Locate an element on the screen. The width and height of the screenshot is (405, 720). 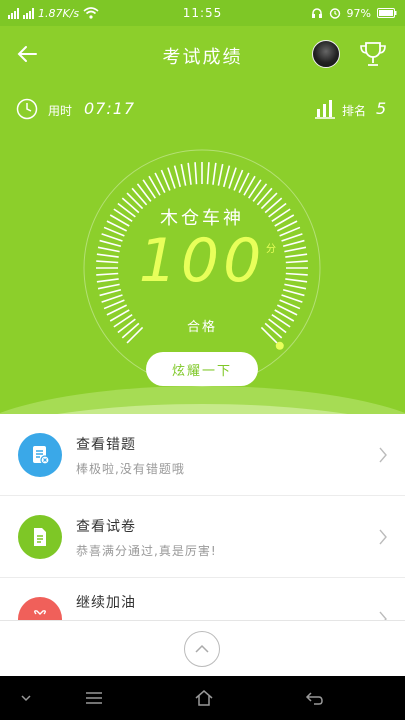
rank-value: 5 is located at coordinates (381, 108).